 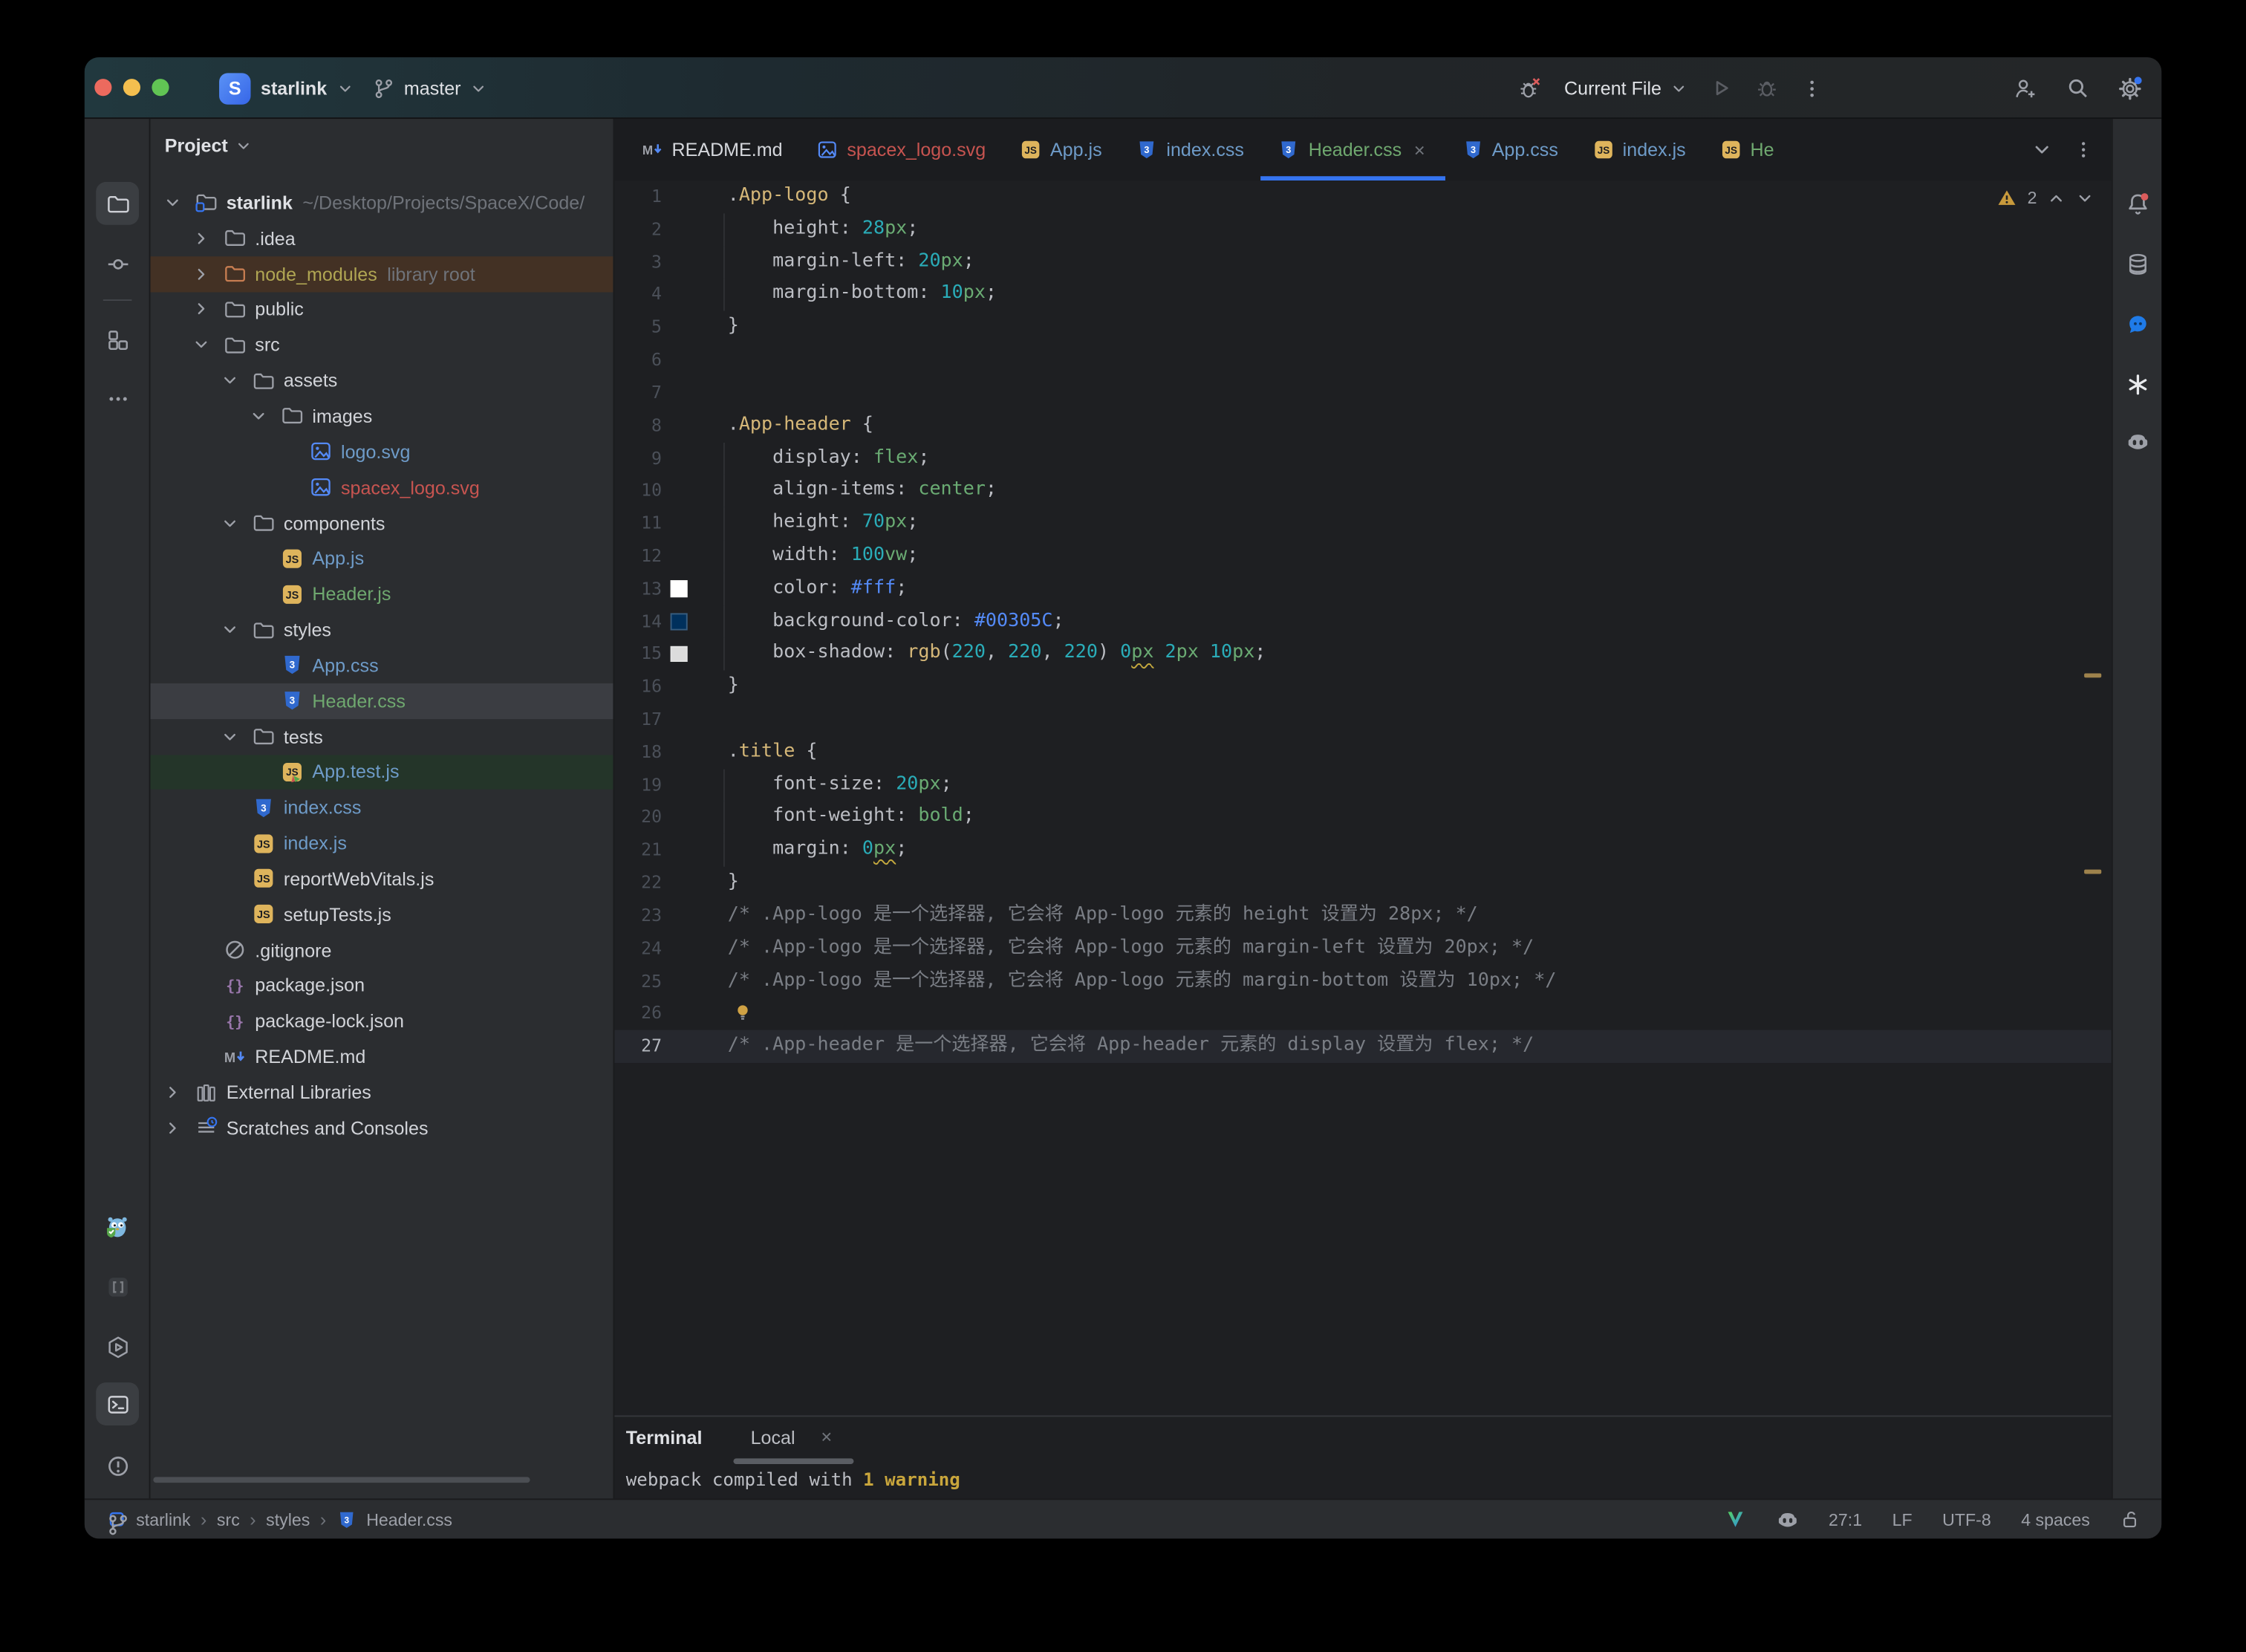 I want to click on tree-item-styles: styles, so click(x=382, y=630).